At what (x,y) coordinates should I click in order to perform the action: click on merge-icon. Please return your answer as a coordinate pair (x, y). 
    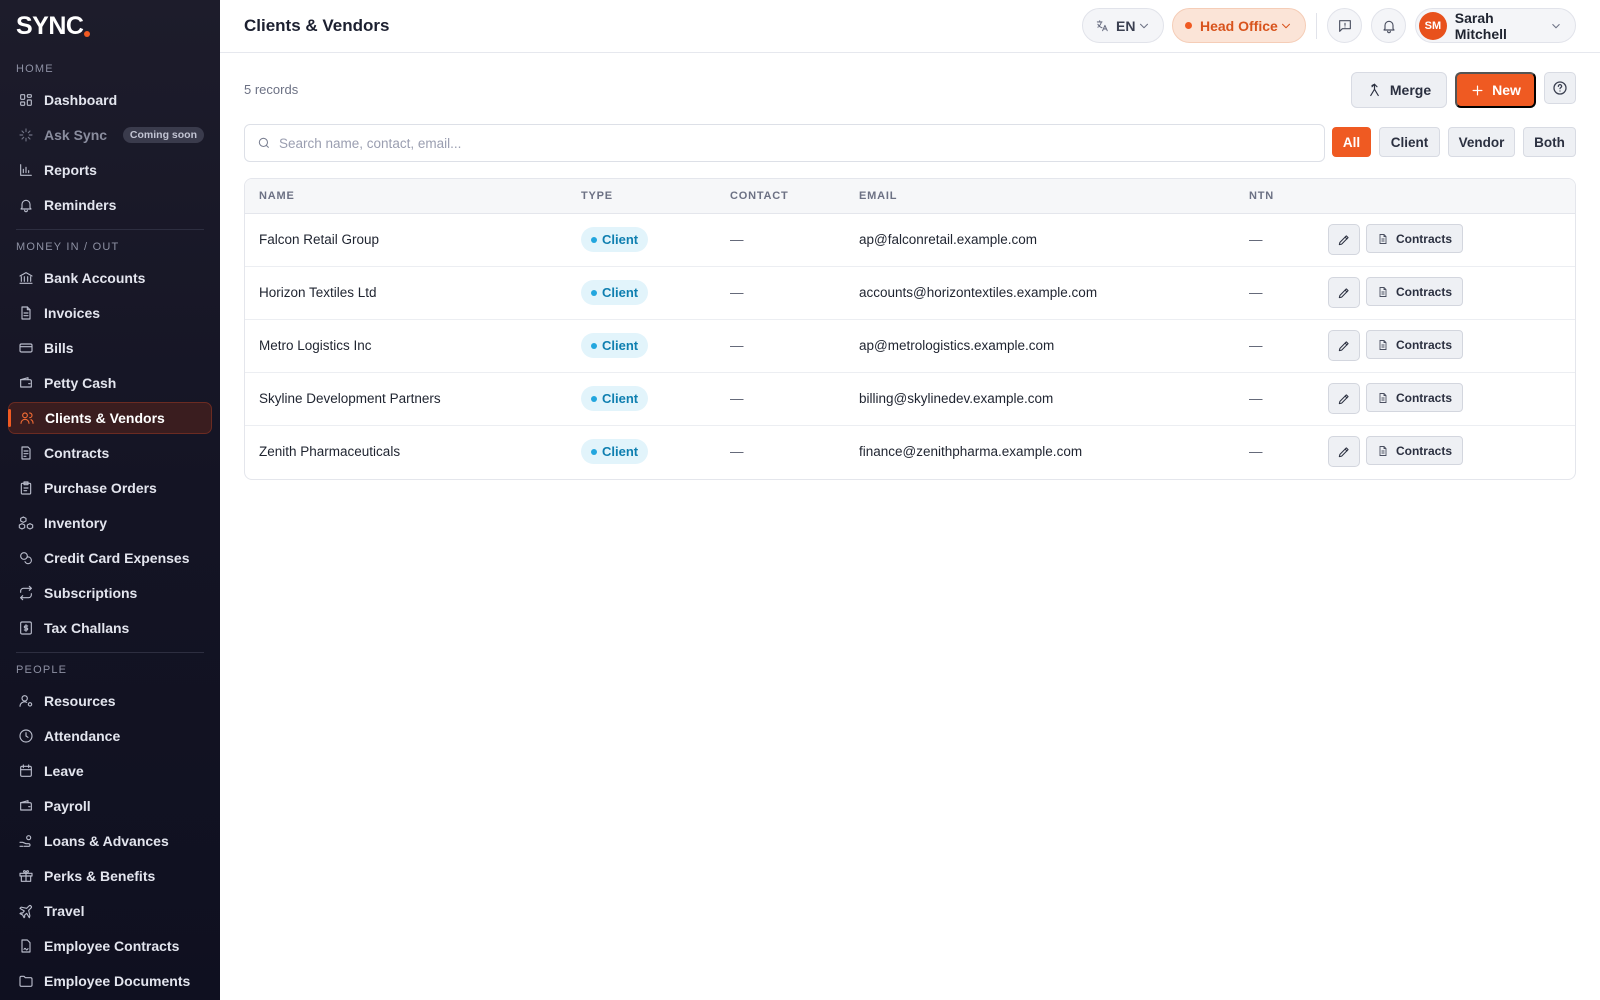
    Looking at the image, I should click on (1374, 89).